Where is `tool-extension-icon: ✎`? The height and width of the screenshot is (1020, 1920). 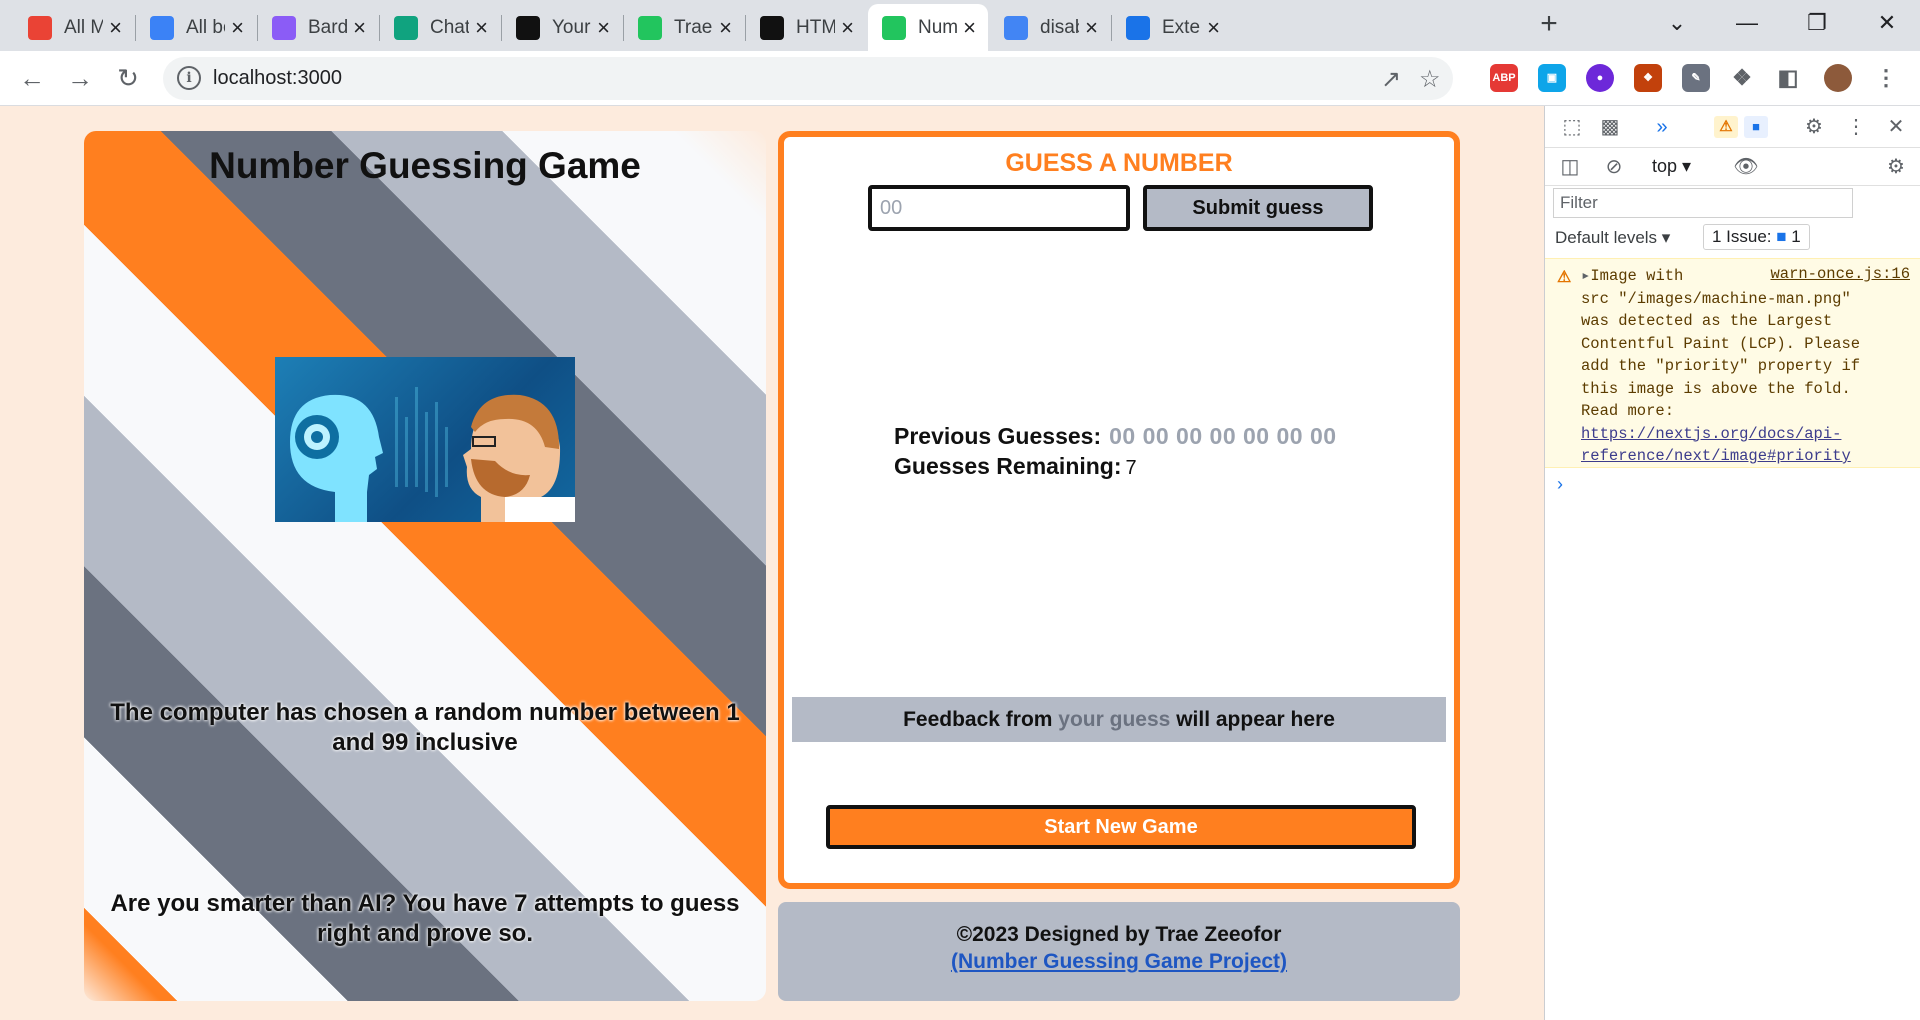 tool-extension-icon: ✎ is located at coordinates (1696, 78).